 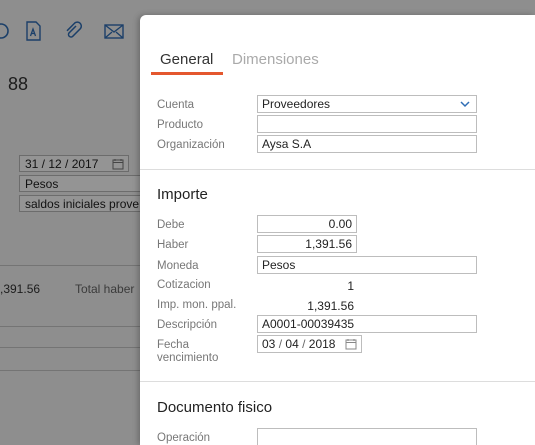 I want to click on debe-input: 0.00, so click(x=307, y=224).